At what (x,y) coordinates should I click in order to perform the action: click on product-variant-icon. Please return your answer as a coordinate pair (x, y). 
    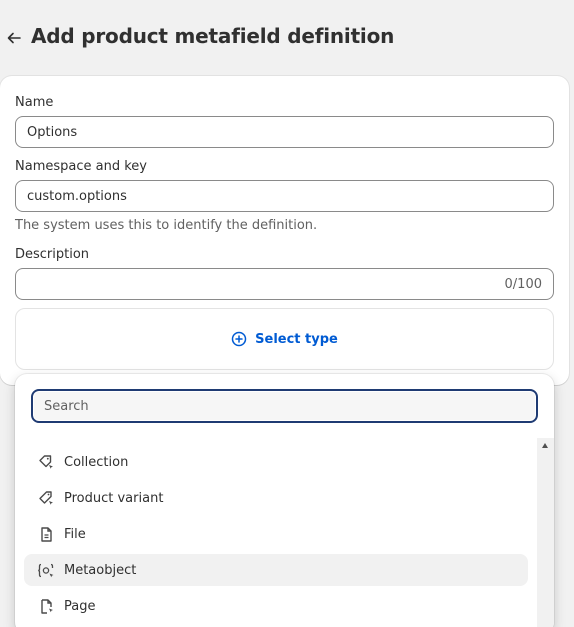
    Looking at the image, I should click on (46, 498).